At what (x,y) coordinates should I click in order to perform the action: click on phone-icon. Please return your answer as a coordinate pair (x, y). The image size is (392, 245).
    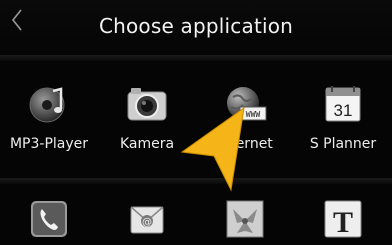
    Looking at the image, I should click on (49, 219).